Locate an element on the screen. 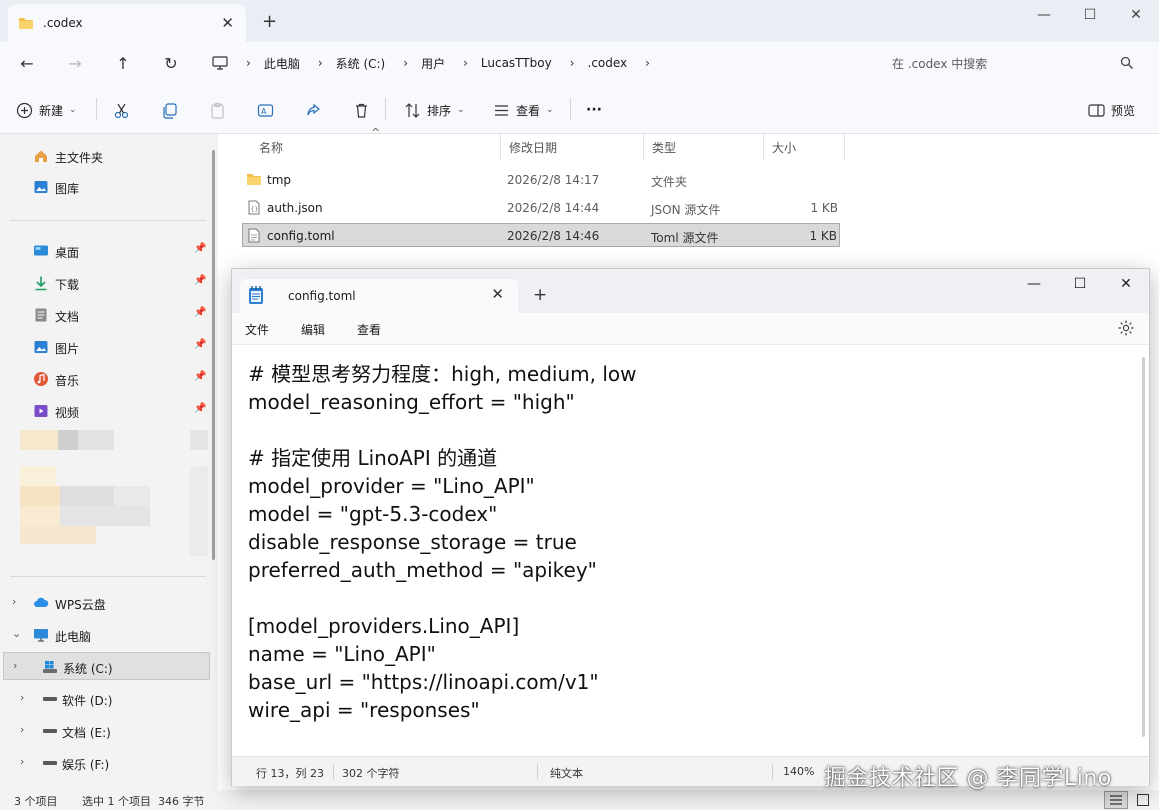  sidebar-item-drive-d: › 软件 (D:) is located at coordinates (108, 699).